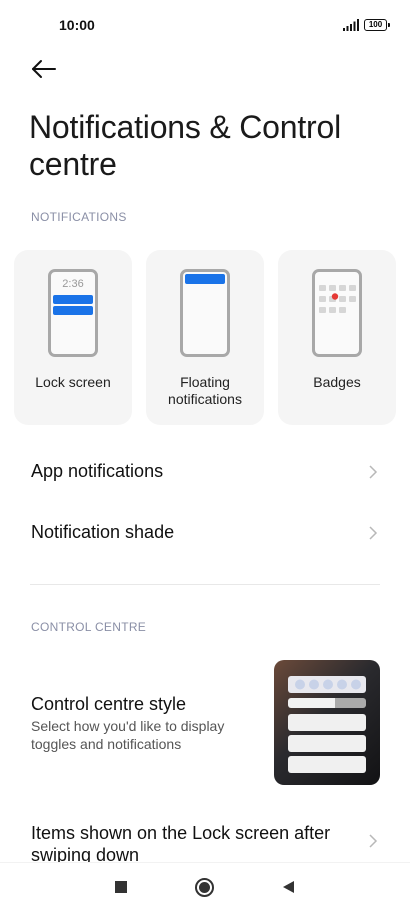 The image size is (410, 911). Describe the element at coordinates (79, 217) in the screenshot. I see `section-header-notifications: NOTIFICATIONS` at that location.